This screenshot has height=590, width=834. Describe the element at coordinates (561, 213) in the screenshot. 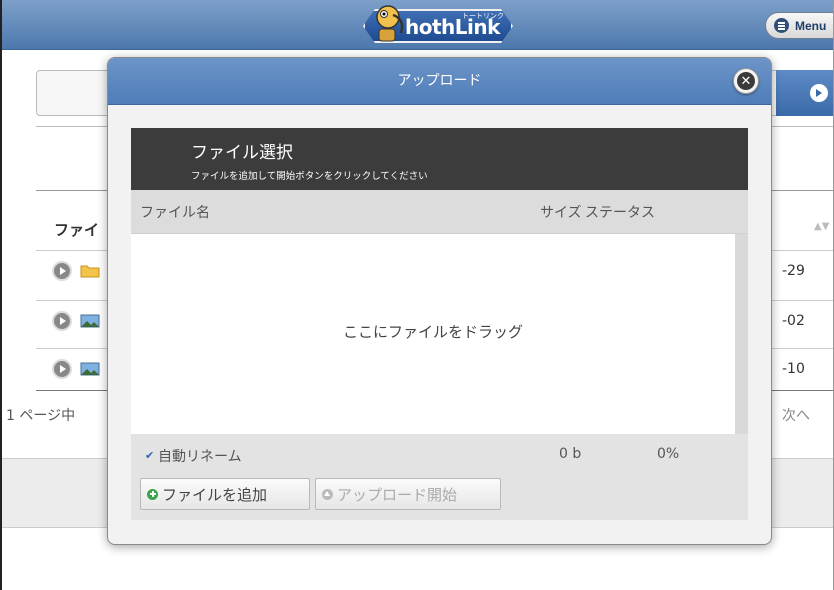

I see `column-size: サイズ` at that location.